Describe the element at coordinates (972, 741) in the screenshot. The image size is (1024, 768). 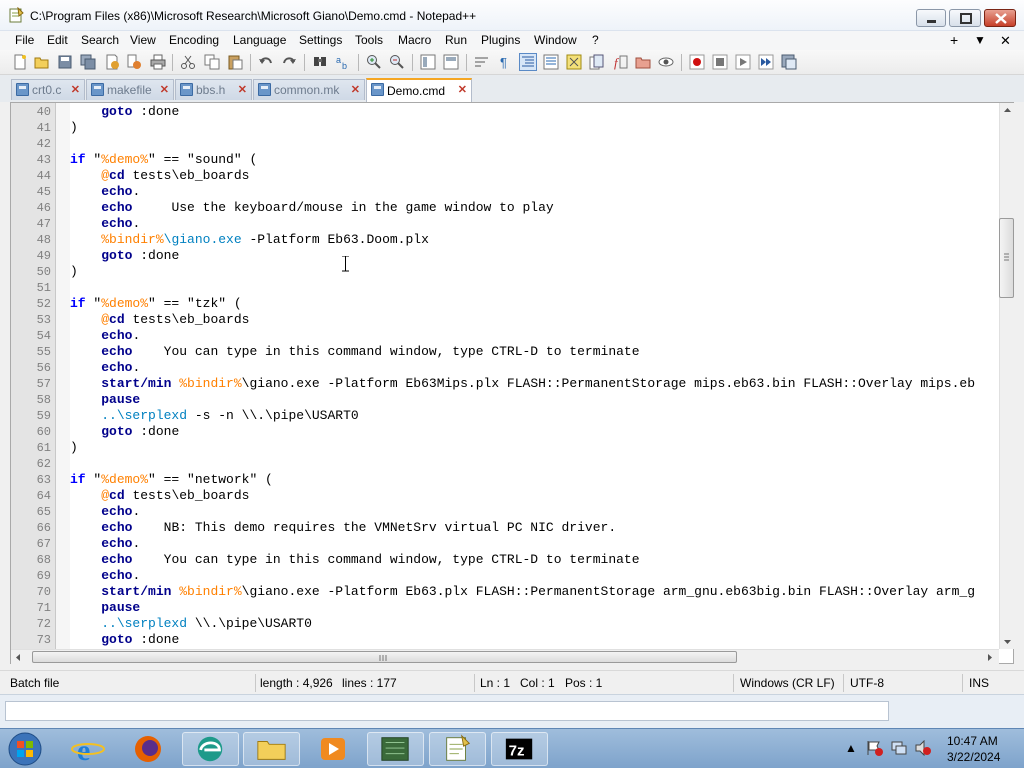
I see `clock-time: 10:47 AM` at that location.